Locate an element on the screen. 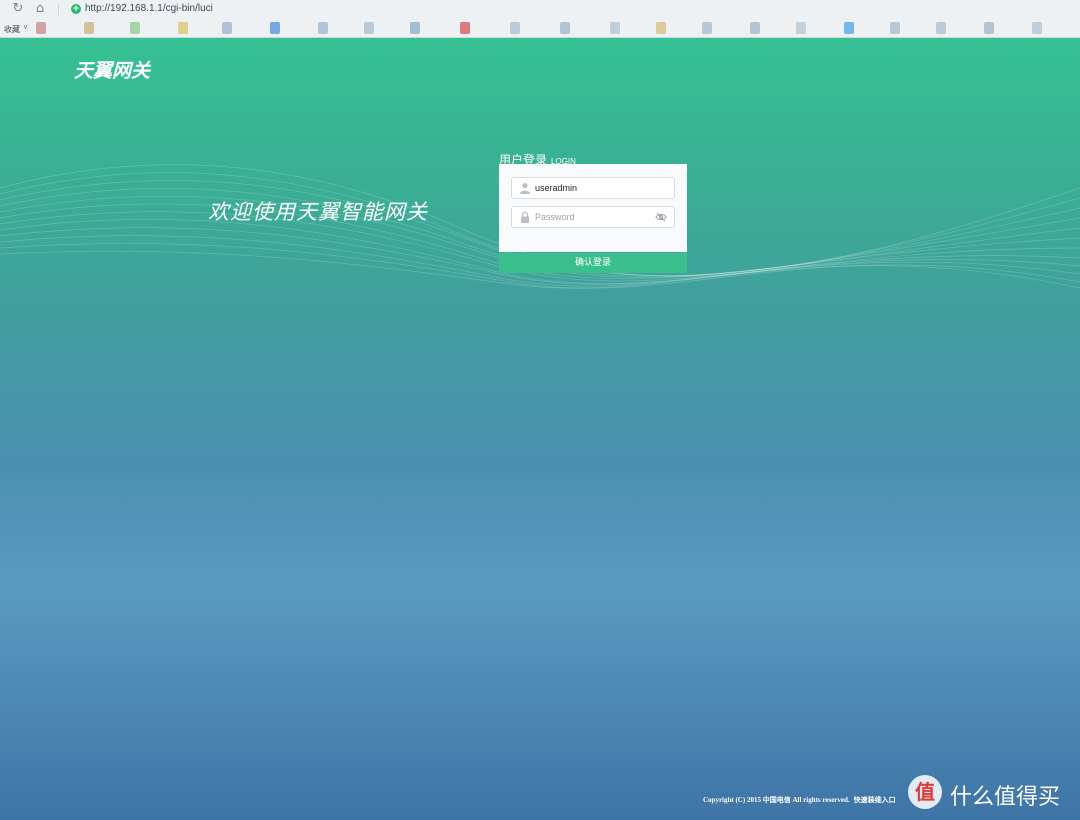 The width and height of the screenshot is (1080, 820). user-icon is located at coordinates (525, 188).